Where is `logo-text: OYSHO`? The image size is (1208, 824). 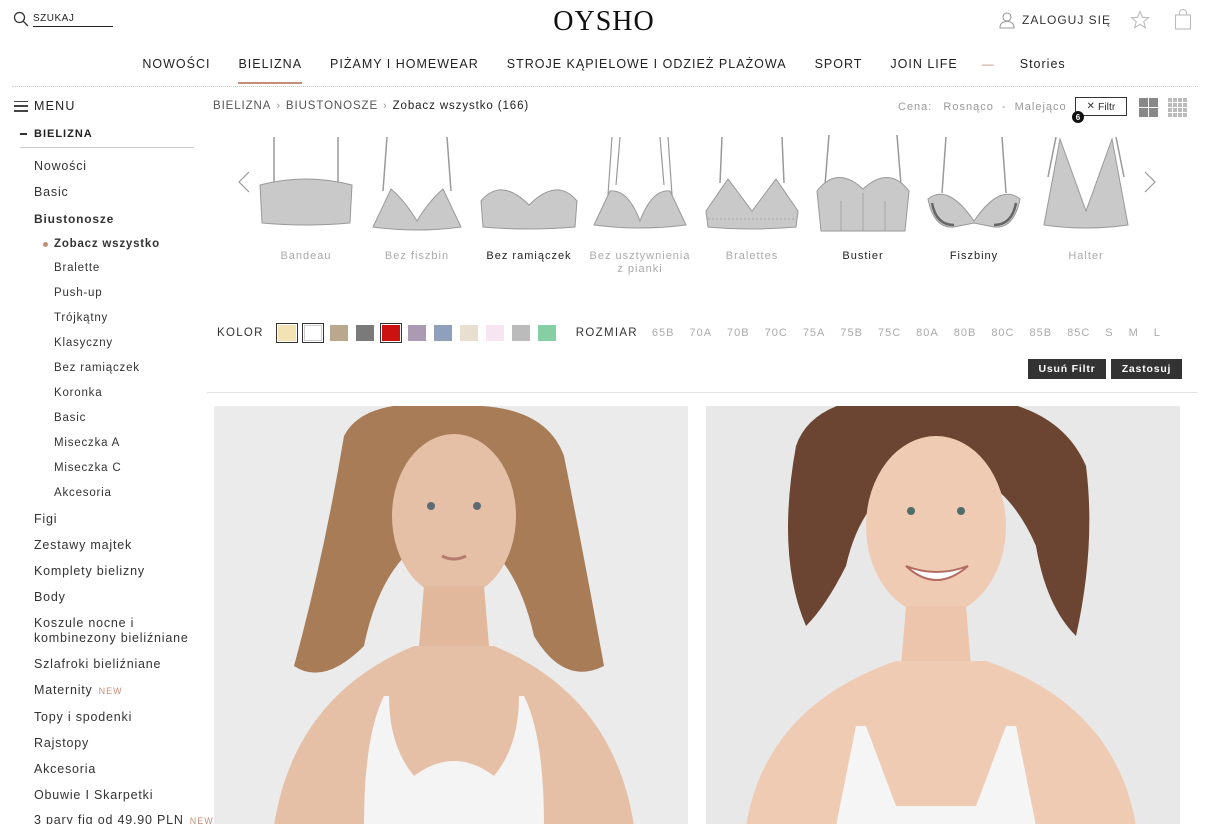
logo-text: OYSHO is located at coordinates (603, 22).